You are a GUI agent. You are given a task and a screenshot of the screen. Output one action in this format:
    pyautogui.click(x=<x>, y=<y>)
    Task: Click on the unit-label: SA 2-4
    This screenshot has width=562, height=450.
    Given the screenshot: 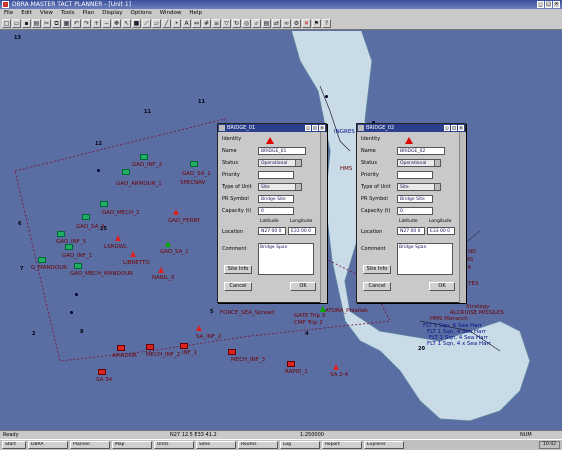 What is the action you would take?
    pyautogui.click(x=339, y=375)
    